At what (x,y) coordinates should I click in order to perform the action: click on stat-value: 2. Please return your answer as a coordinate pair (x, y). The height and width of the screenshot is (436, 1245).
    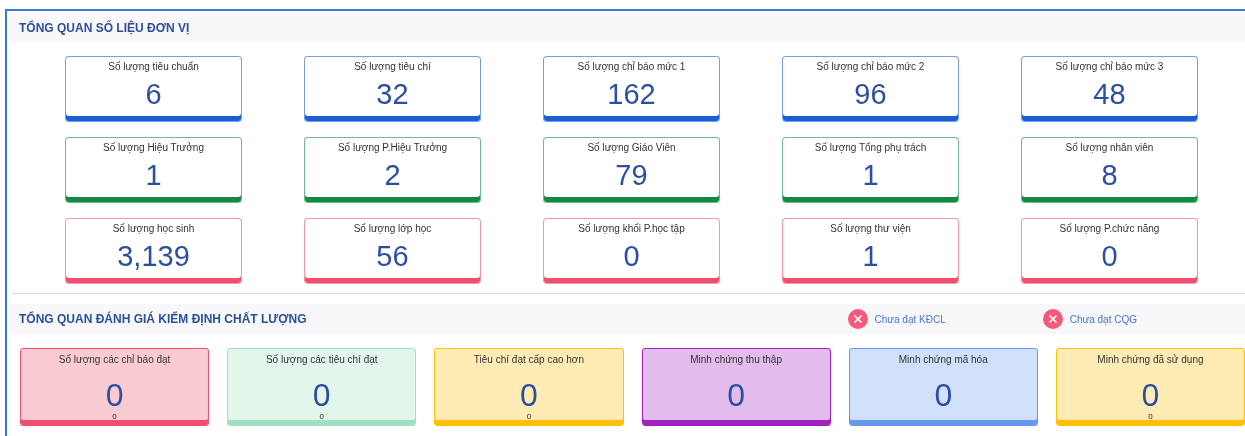
    Looking at the image, I should click on (392, 175).